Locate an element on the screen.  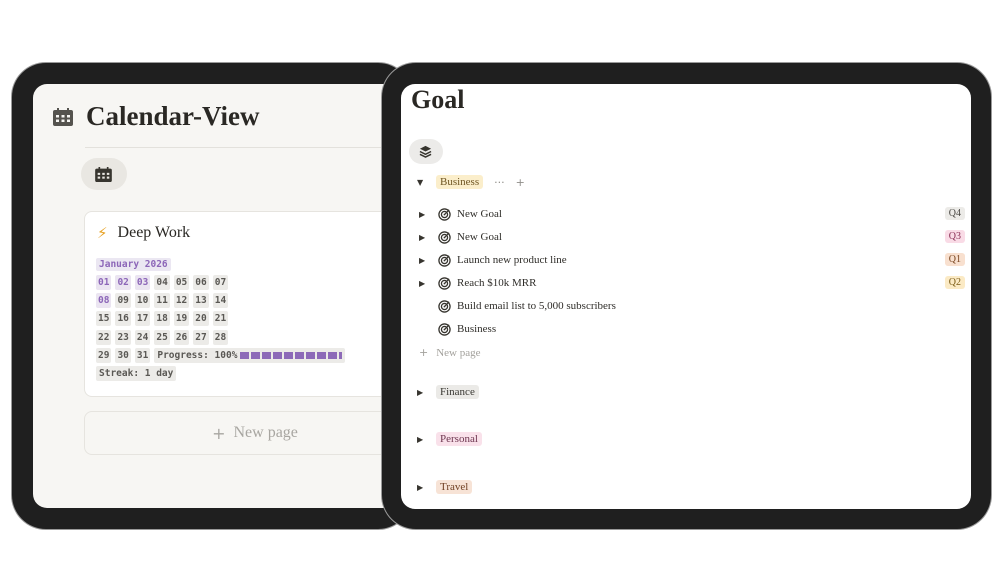
progress-text: Progress: 100% is located at coordinates (197, 355).